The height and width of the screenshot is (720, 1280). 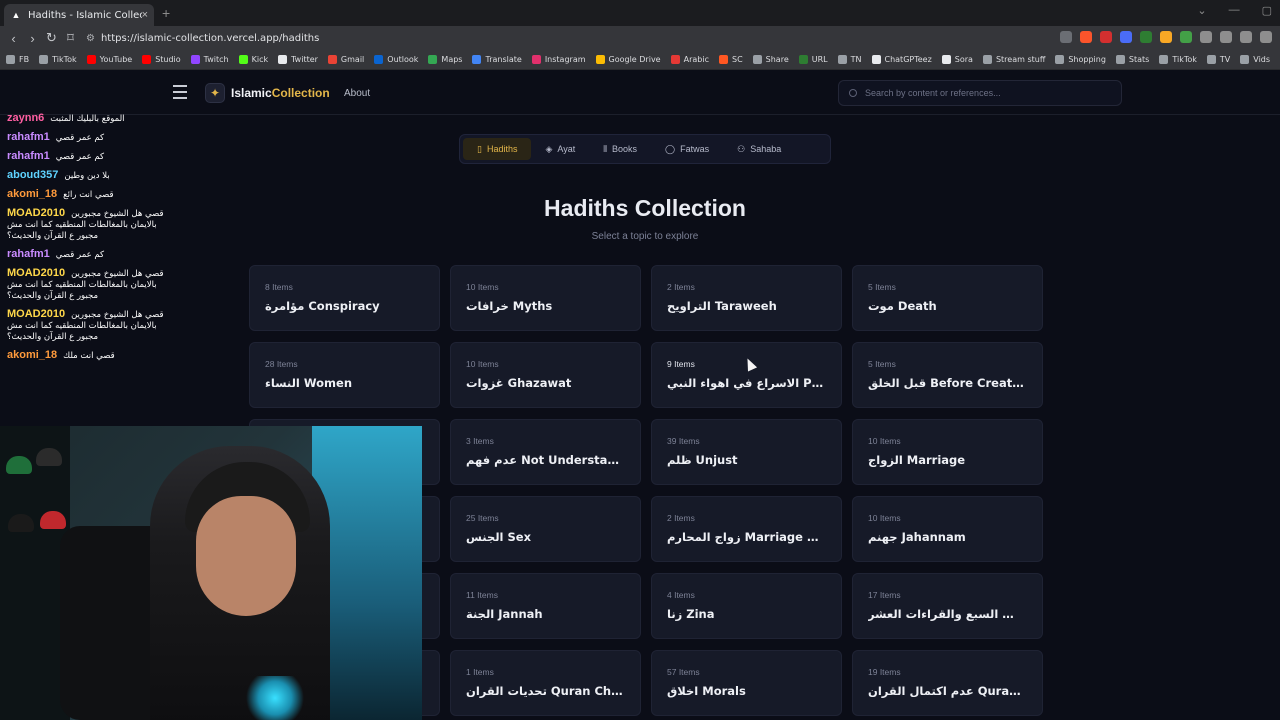 I want to click on bookmark-item: Arabic, so click(x=689, y=59).